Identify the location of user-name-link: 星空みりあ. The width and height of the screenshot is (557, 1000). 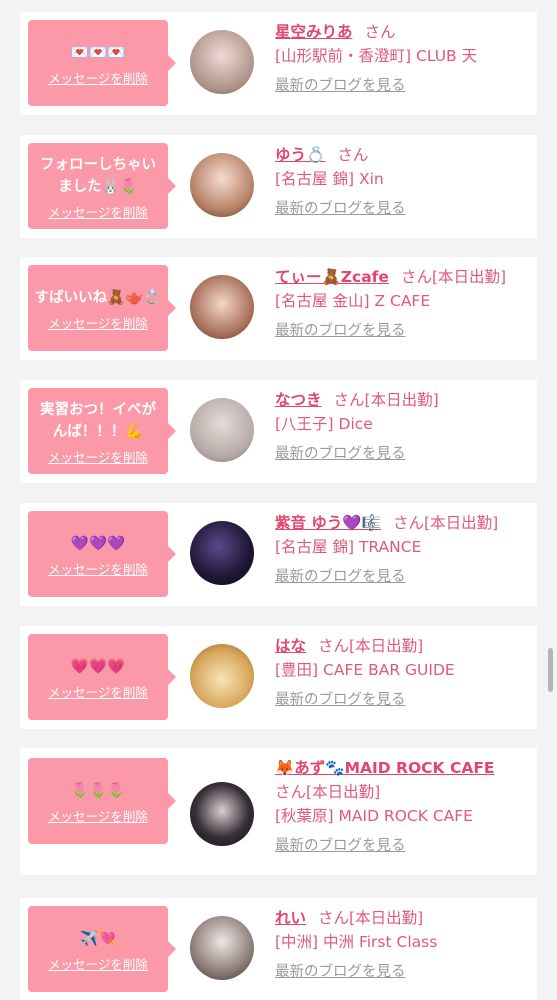
(314, 32).